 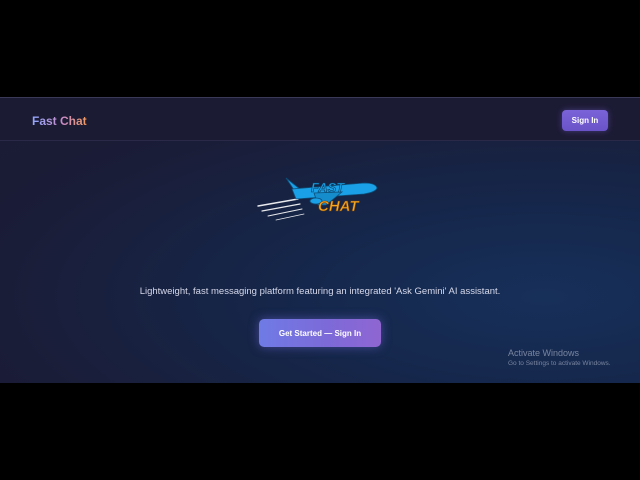 What do you see at coordinates (59, 121) in the screenshot?
I see `brand-title: Fast Chat` at bounding box center [59, 121].